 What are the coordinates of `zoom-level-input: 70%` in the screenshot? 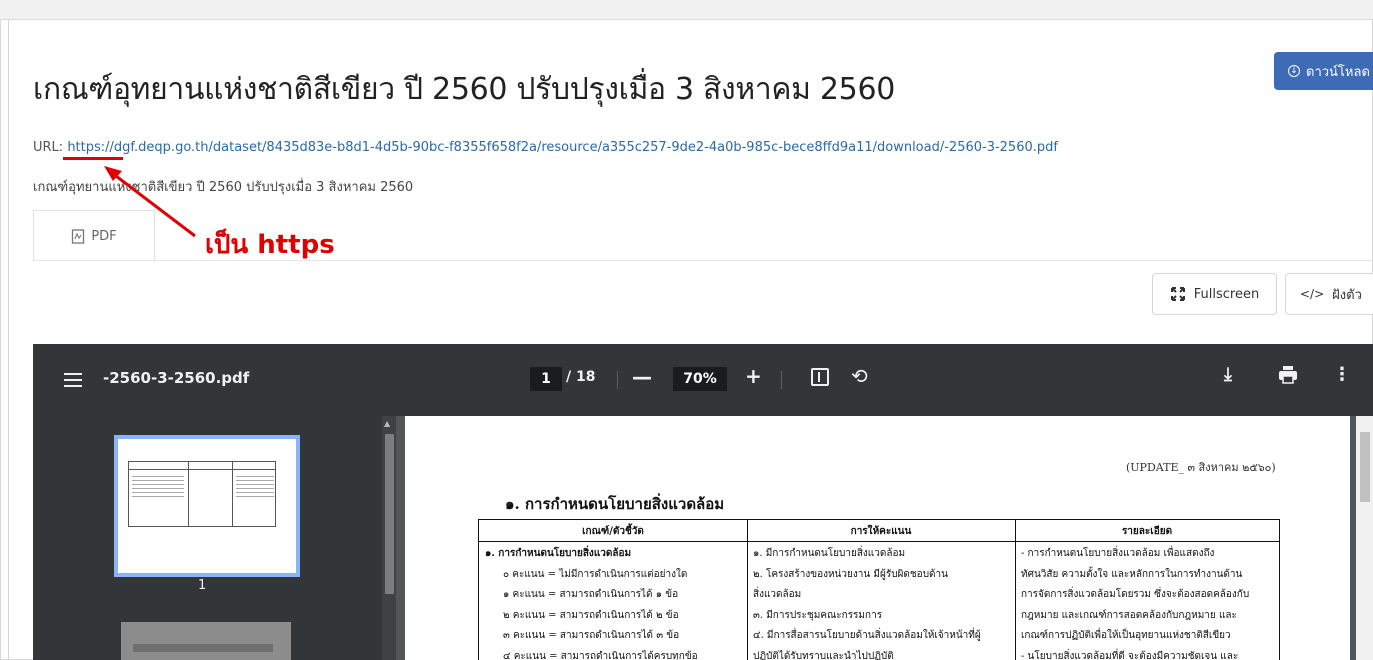 It's located at (700, 379).